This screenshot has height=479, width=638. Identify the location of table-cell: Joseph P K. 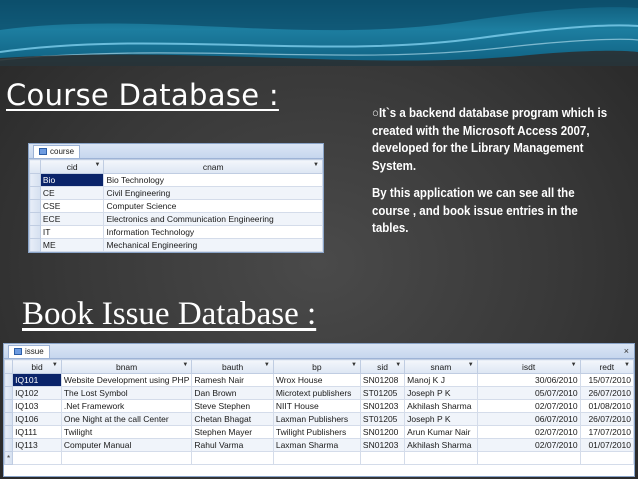
(441, 419).